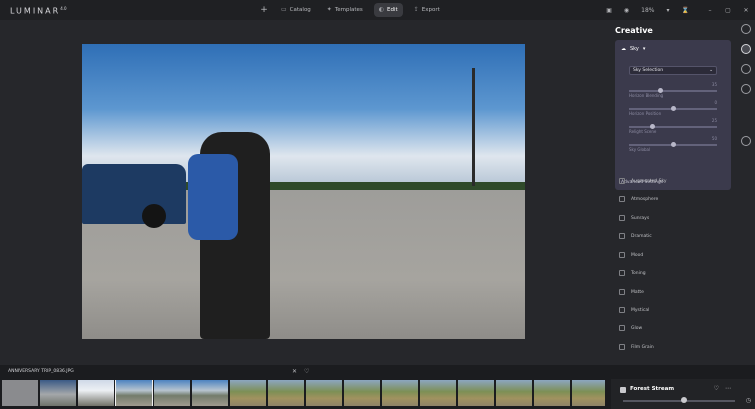 Image resolution: width=755 pixels, height=409 pixels. I want to click on horizon-position-slider: Horizon Position 0, so click(673, 109).